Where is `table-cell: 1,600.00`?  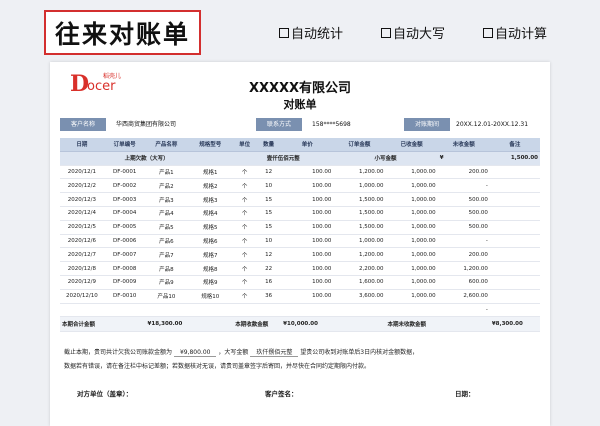 table-cell: 1,600.00 is located at coordinates (359, 282).